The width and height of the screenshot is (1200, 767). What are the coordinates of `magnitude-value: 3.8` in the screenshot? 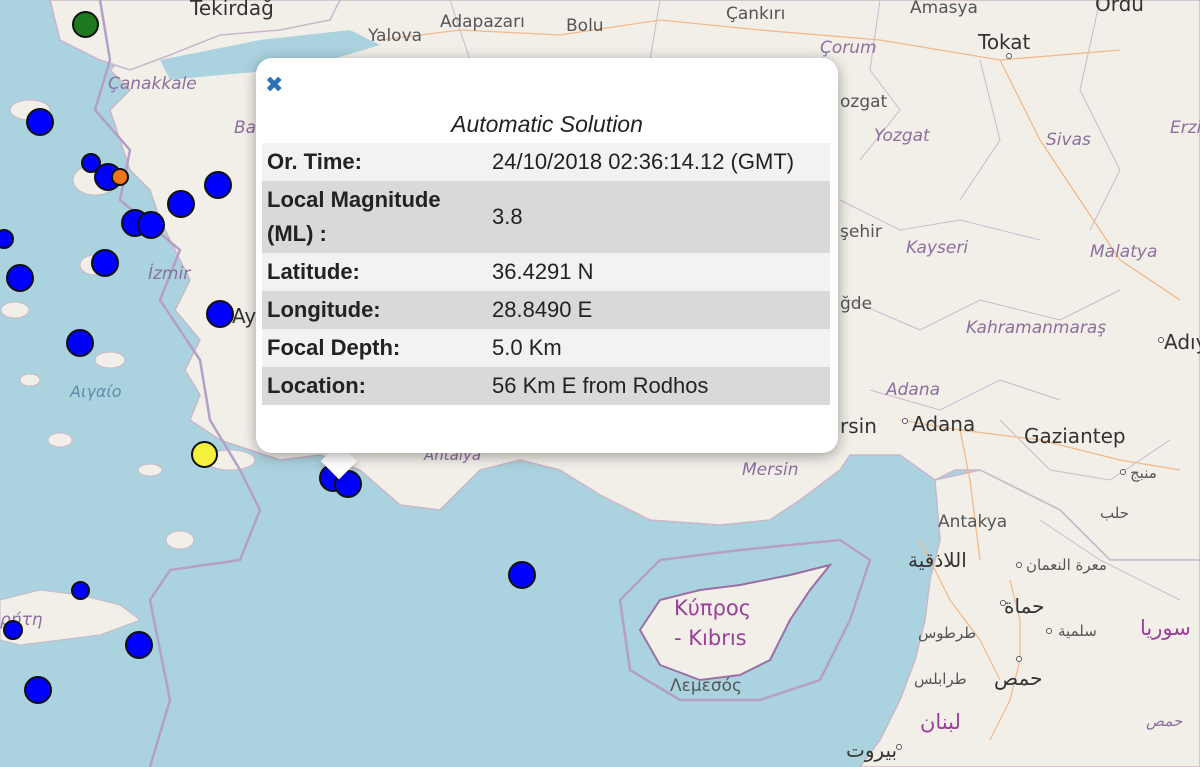 It's located at (507, 216).